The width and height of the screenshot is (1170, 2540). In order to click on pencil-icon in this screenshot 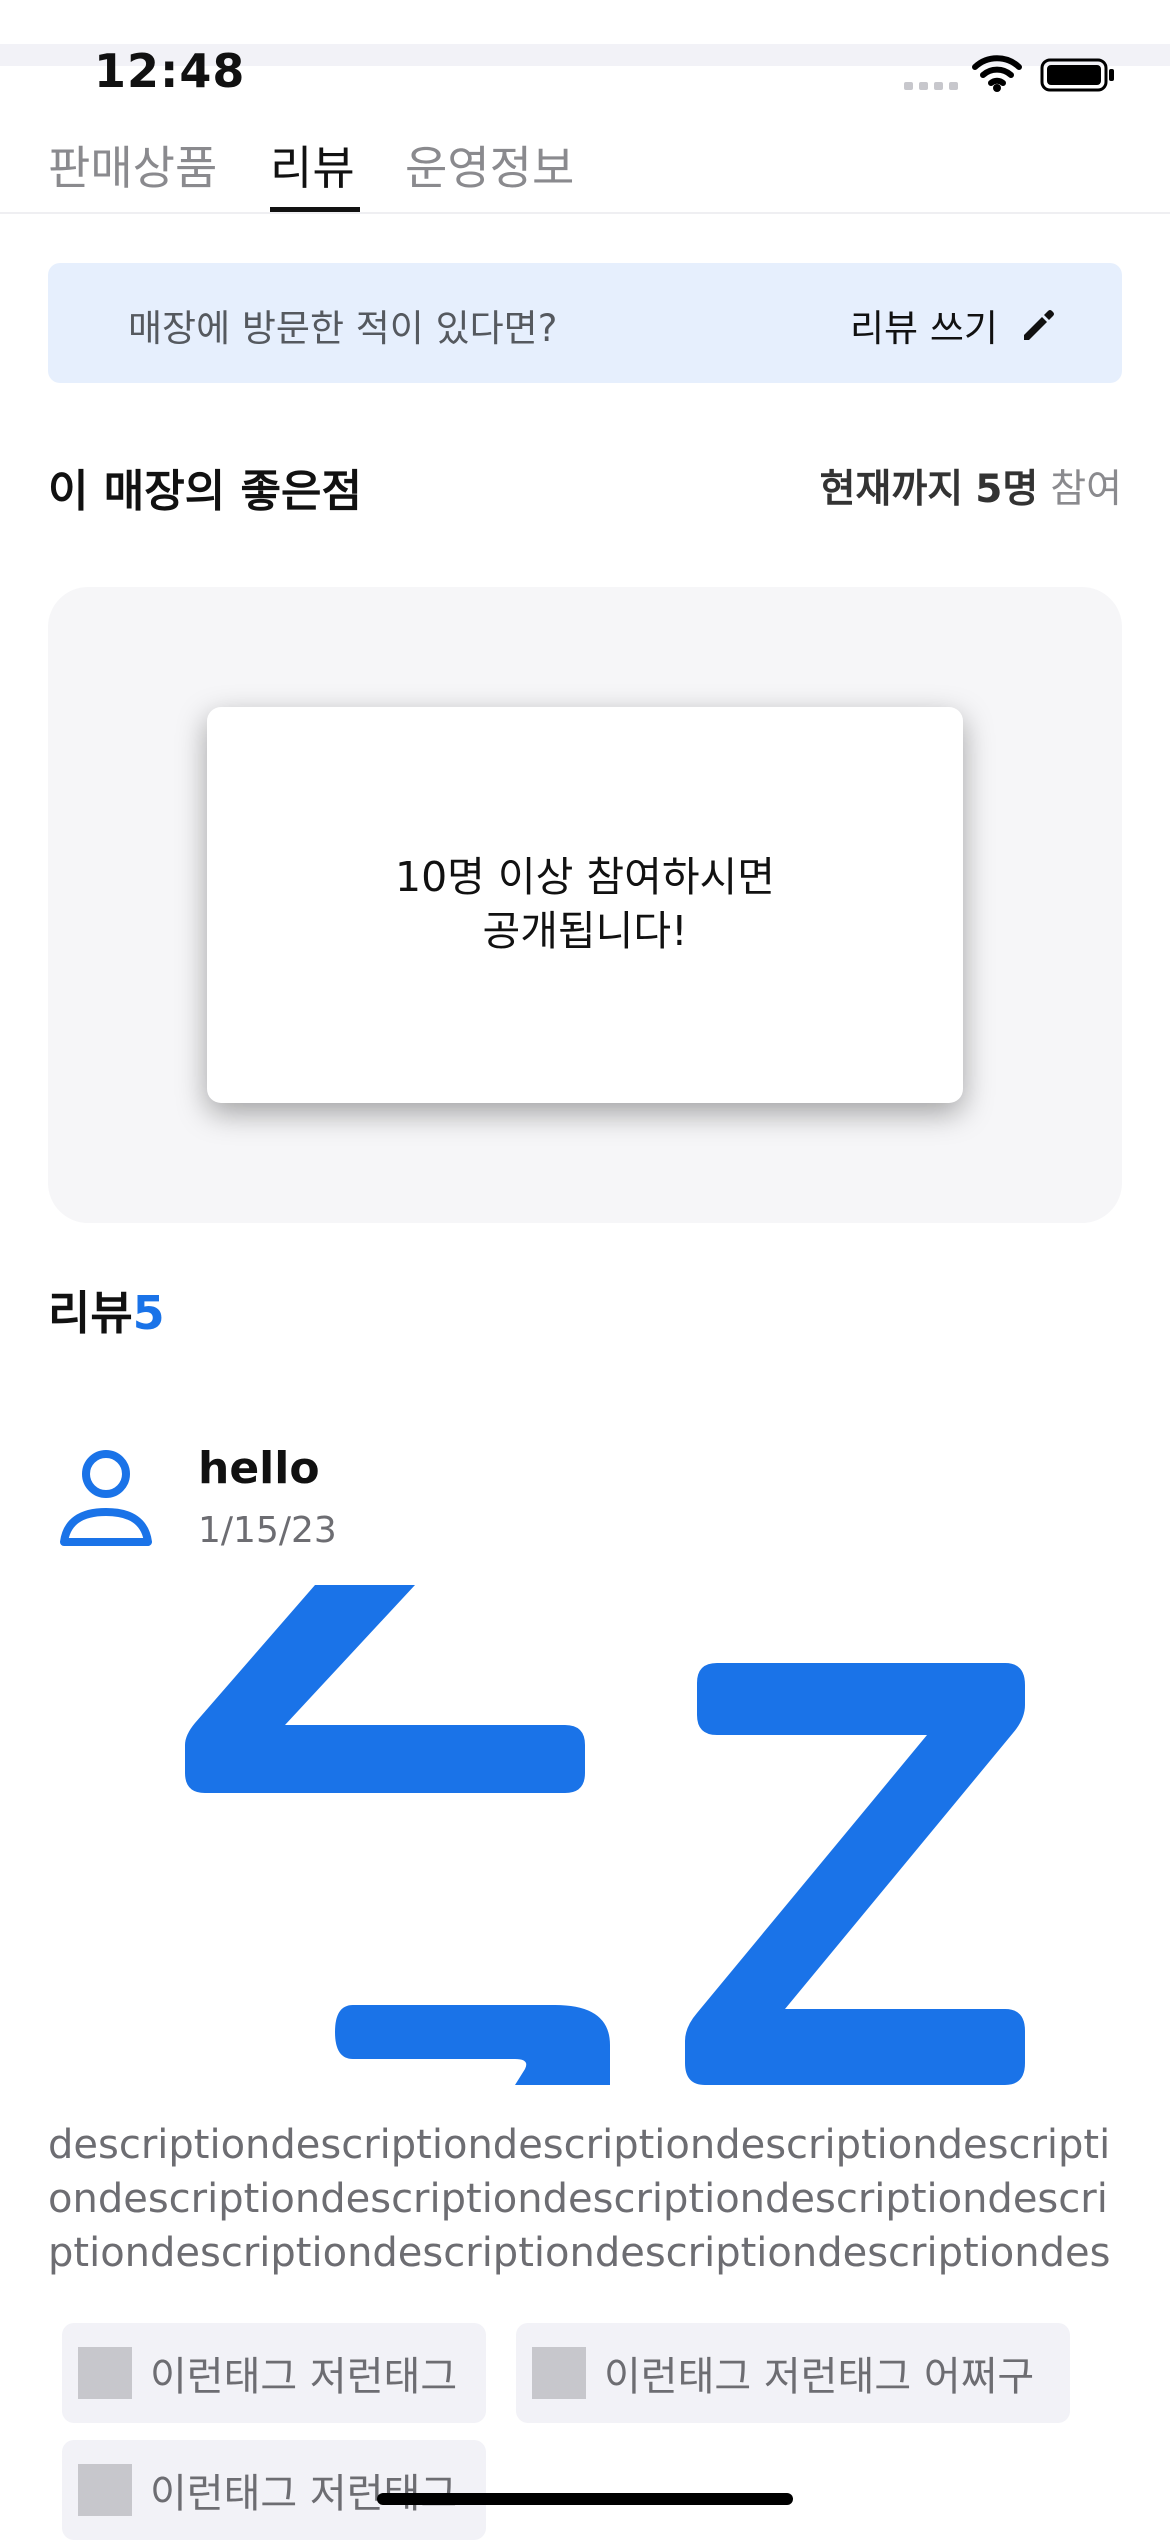, I will do `click(1038, 325)`.